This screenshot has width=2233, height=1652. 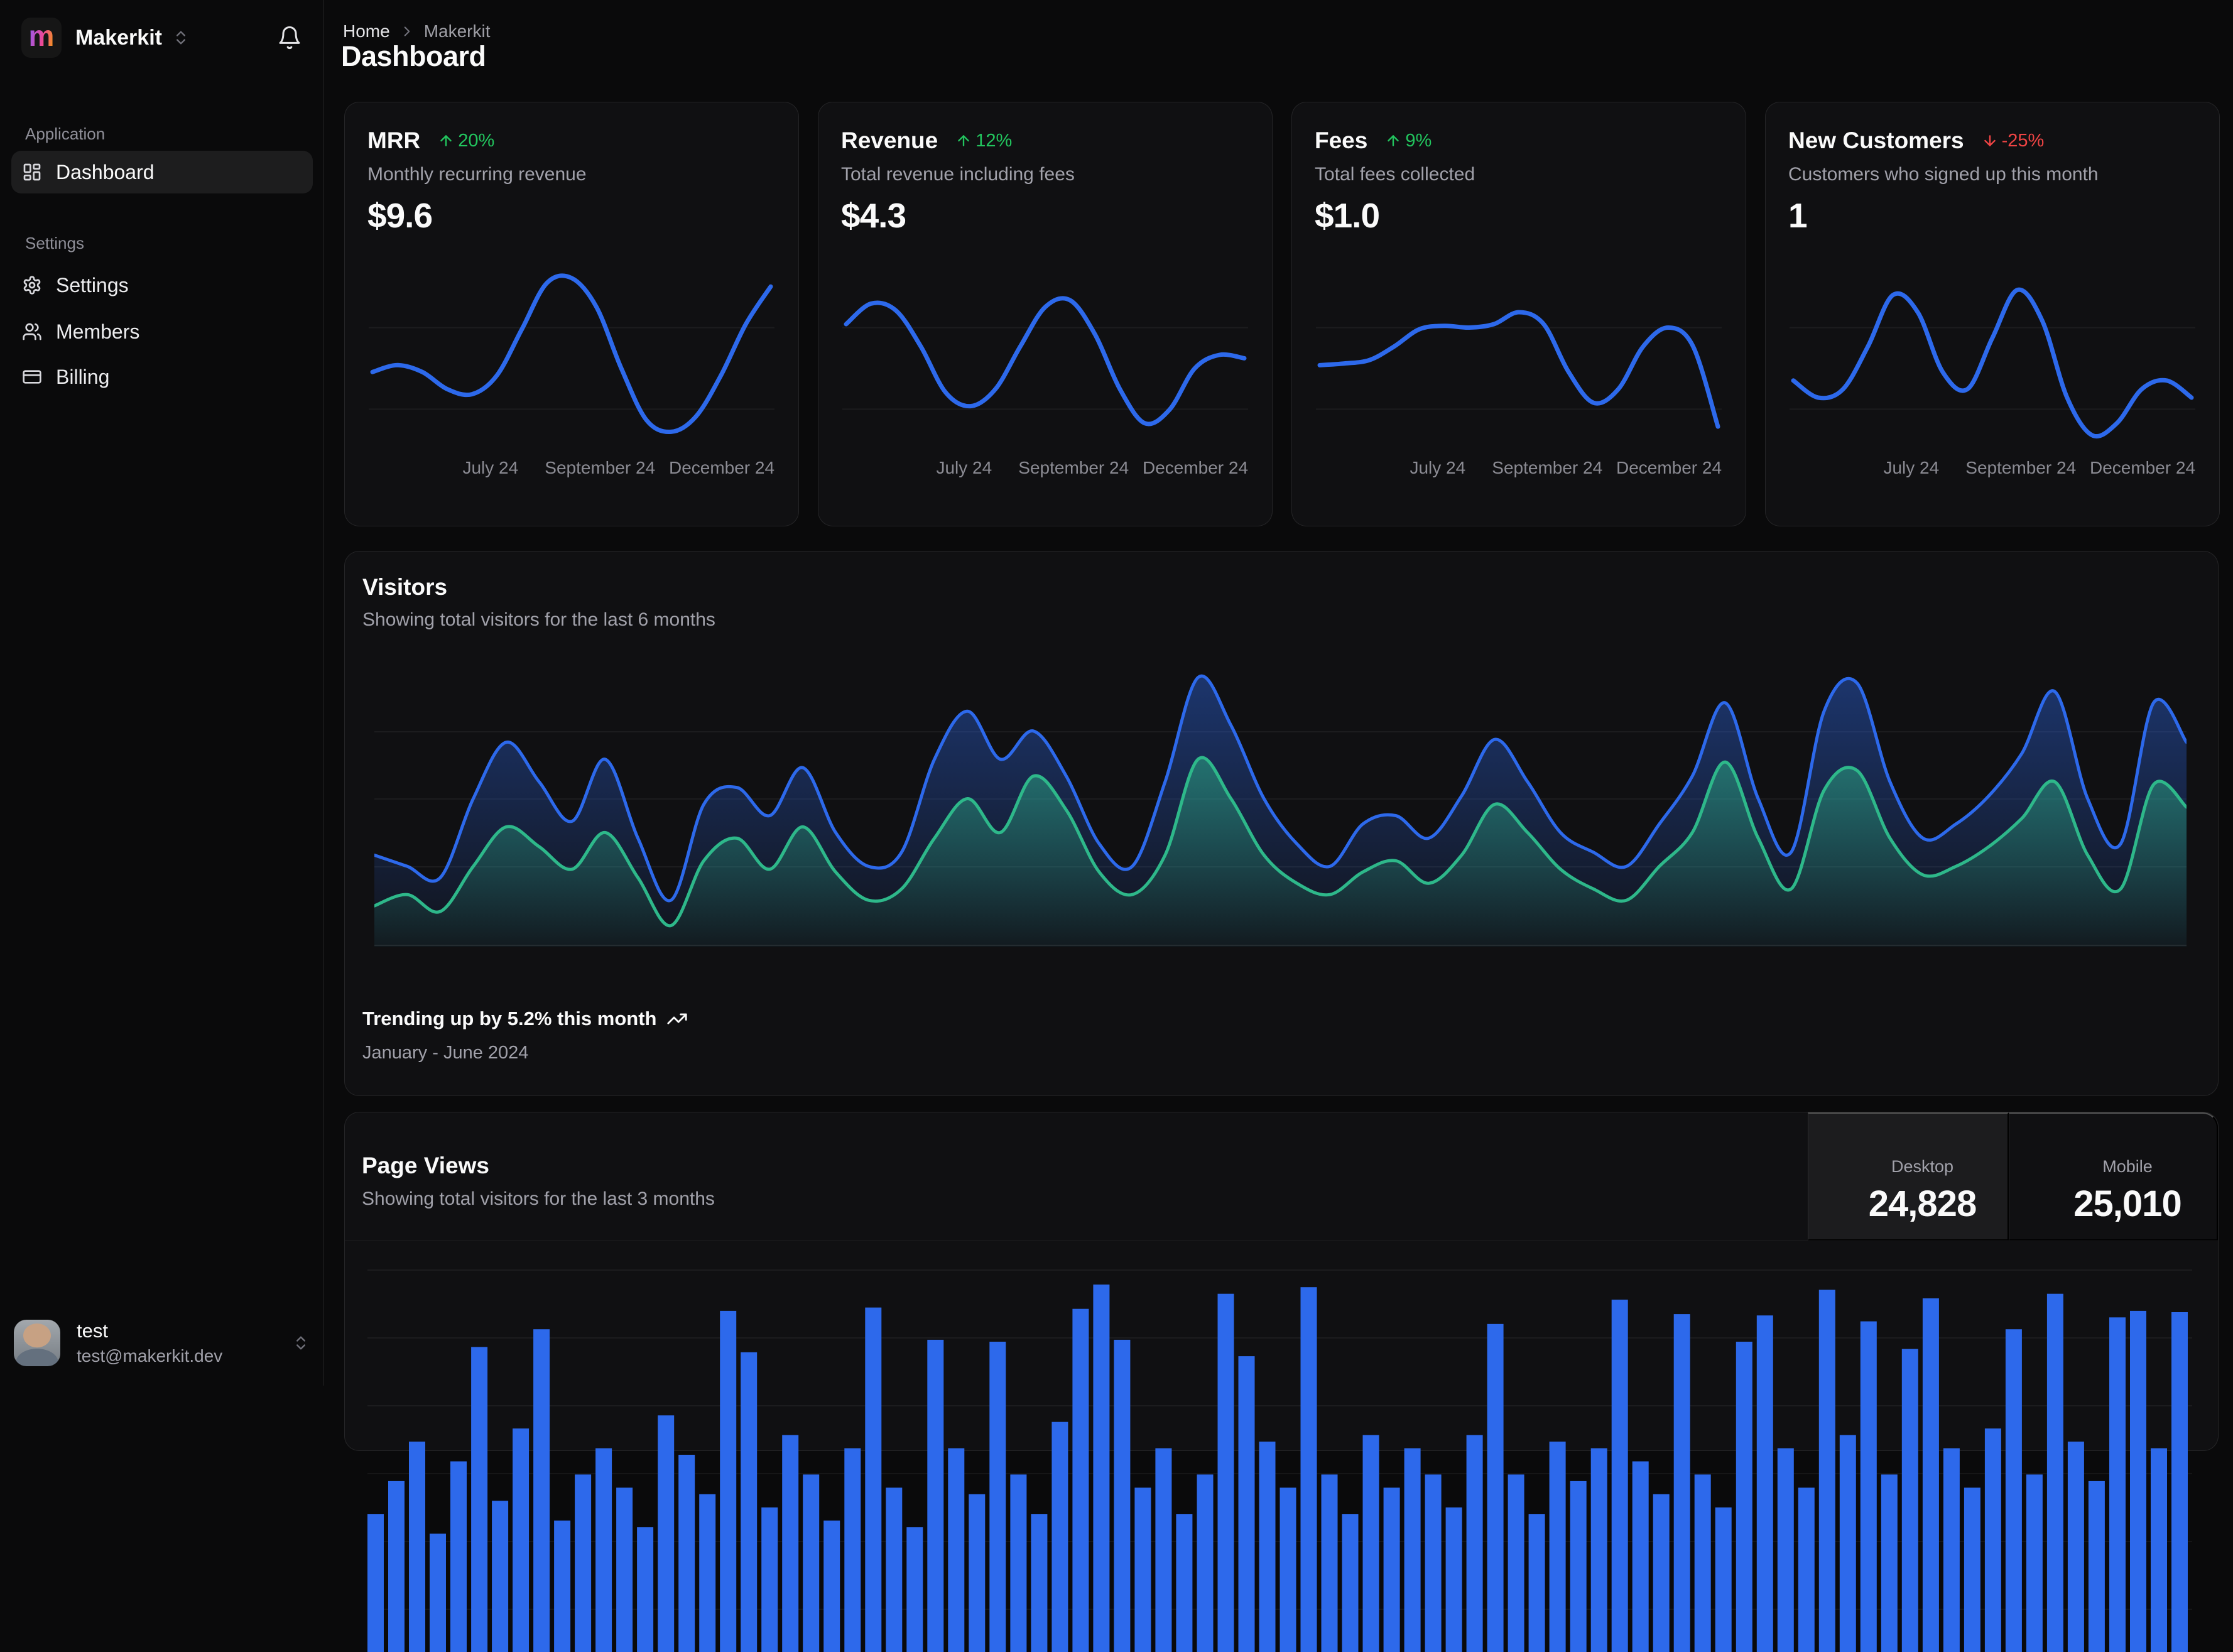 What do you see at coordinates (1519, 141) in the screenshot?
I see `stat-card-header: Fees 9%` at bounding box center [1519, 141].